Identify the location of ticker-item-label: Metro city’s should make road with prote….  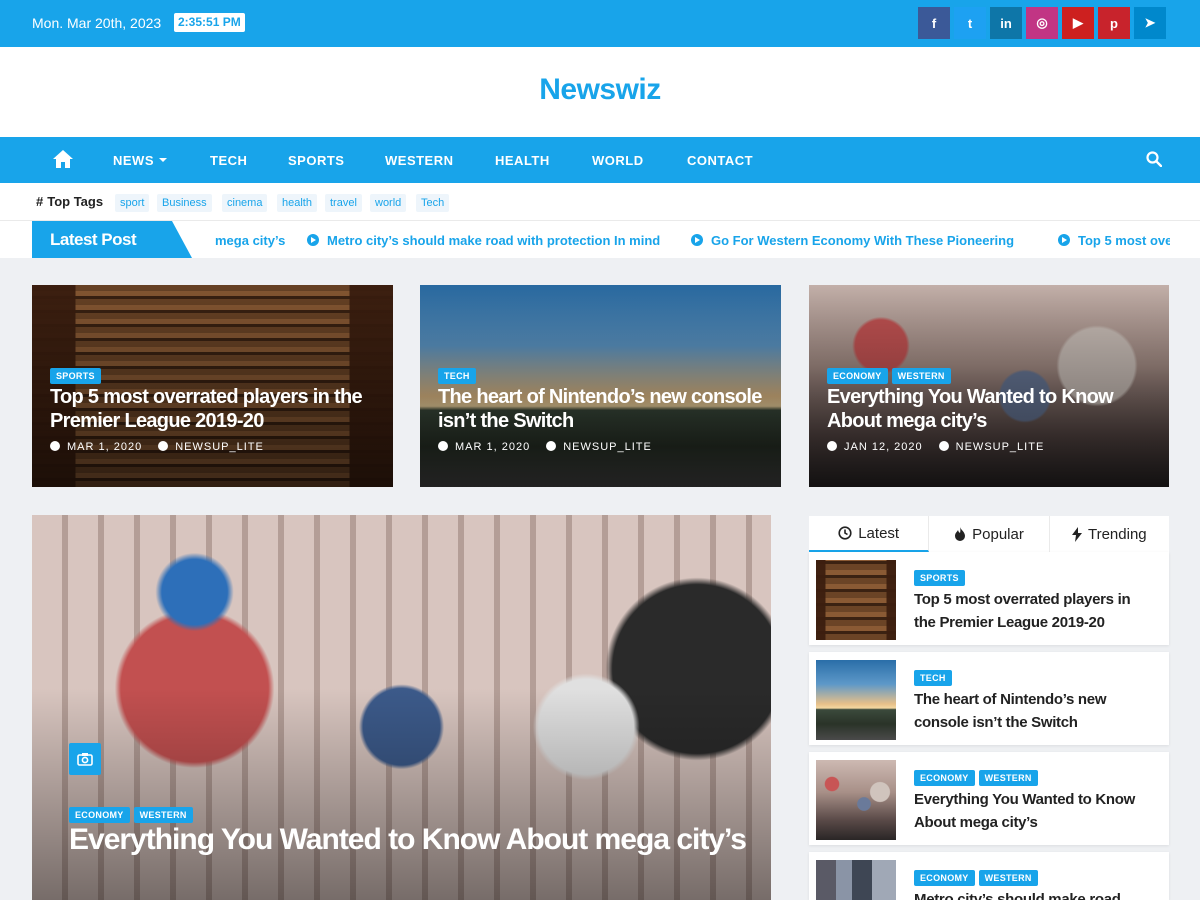
(494, 240).